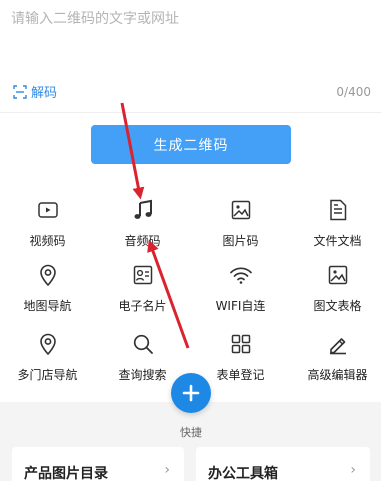 The image size is (381, 481). I want to click on tool-map-navigation: 地图导航, so click(47, 293).